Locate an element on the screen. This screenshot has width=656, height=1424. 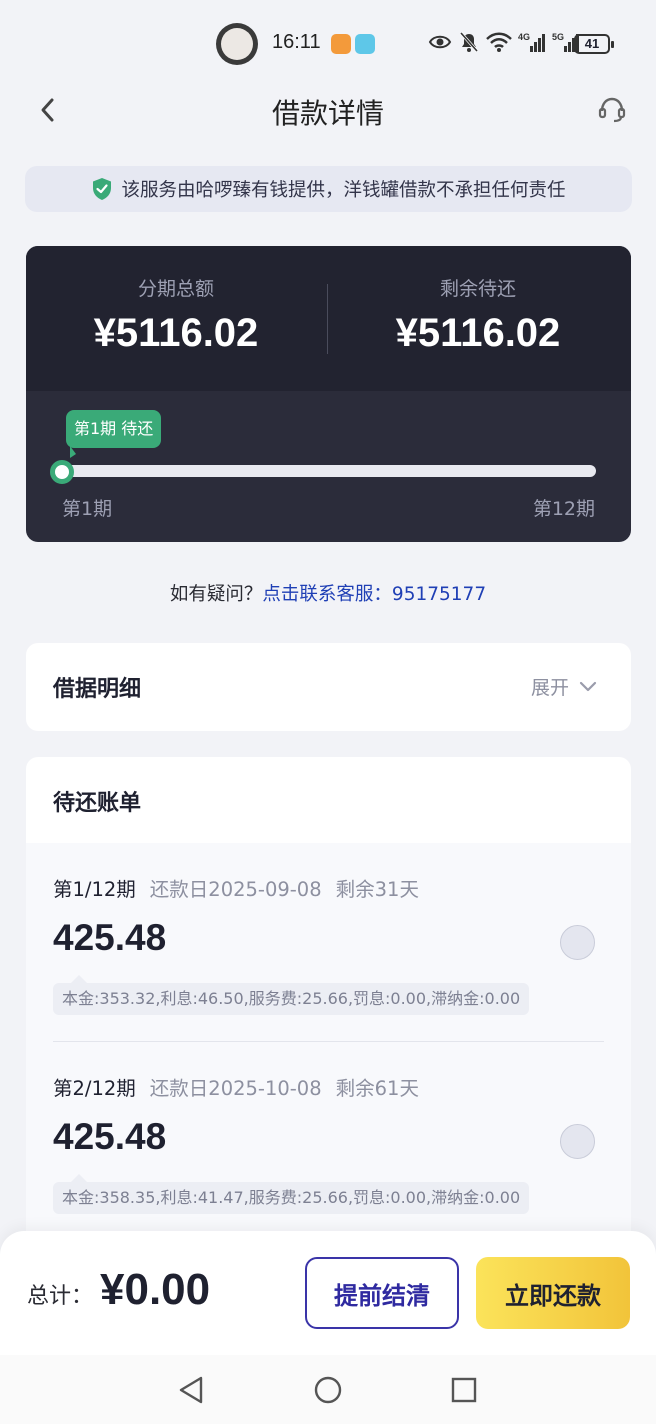
status-icons: 4G 5G is located at coordinates (504, 42).